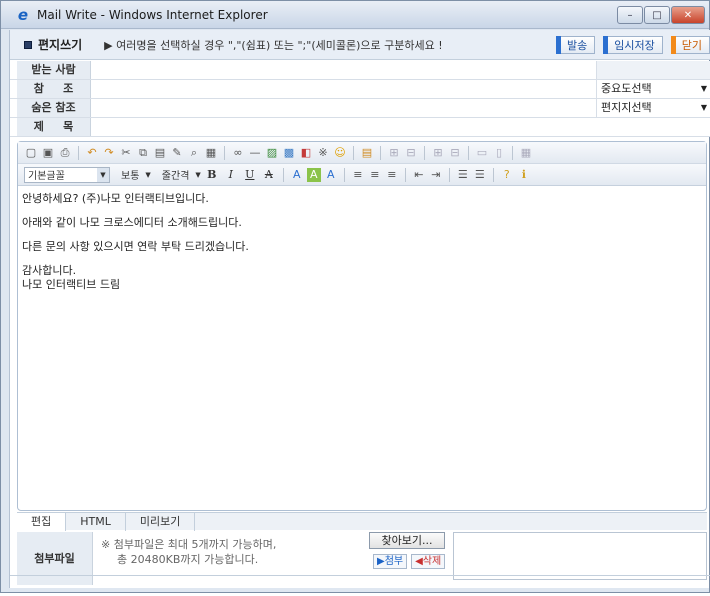 The image size is (710, 596). Describe the element at coordinates (436, 175) in the screenshot. I see `indent-icon: ⇥` at that location.